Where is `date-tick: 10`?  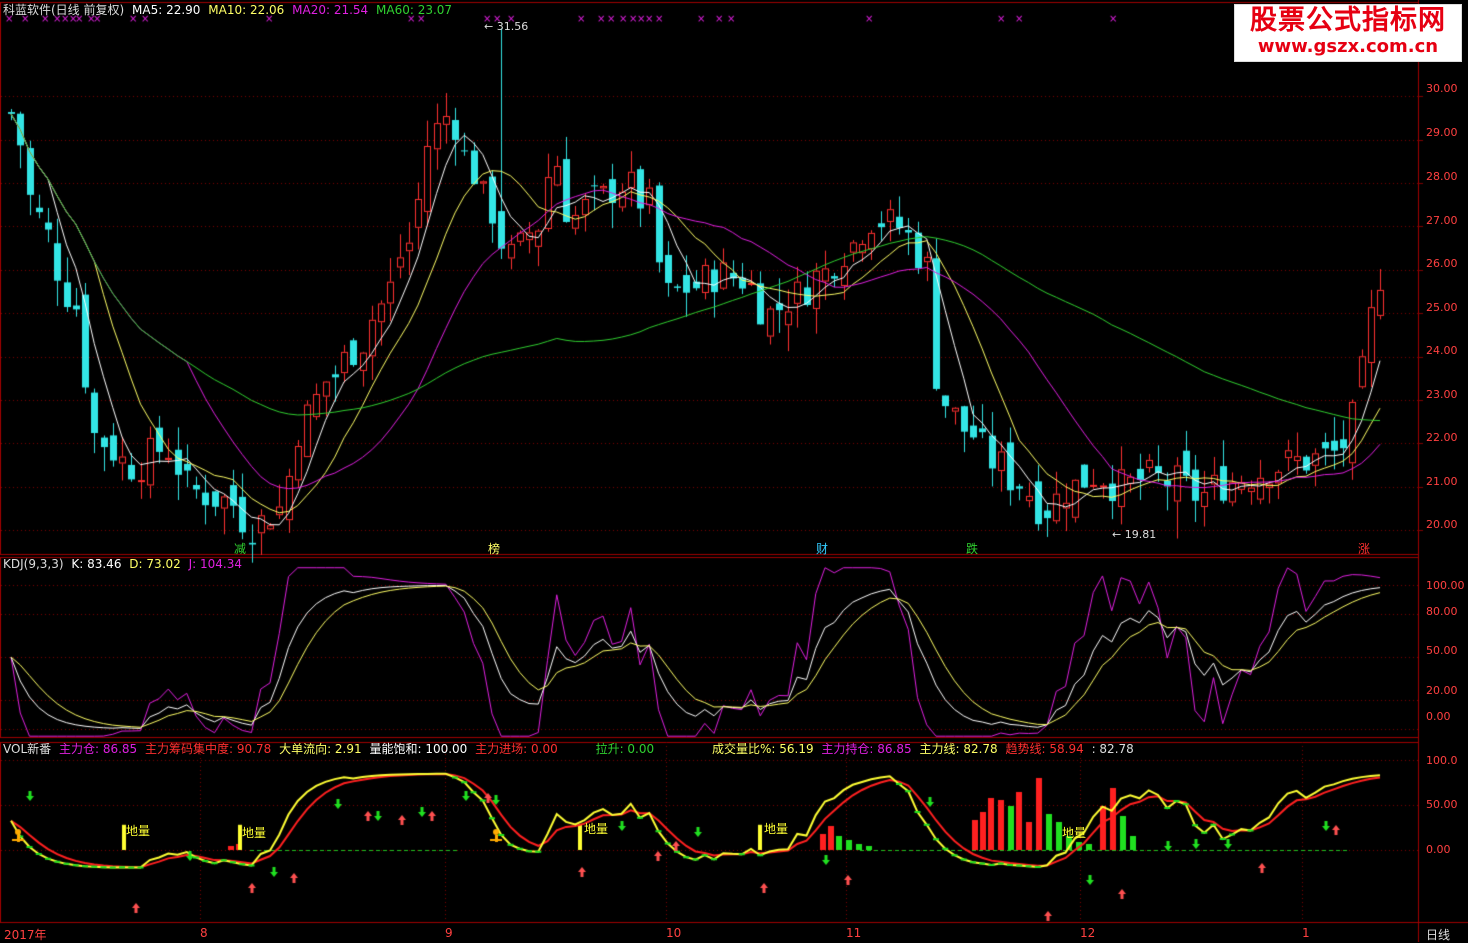 date-tick: 10 is located at coordinates (674, 933).